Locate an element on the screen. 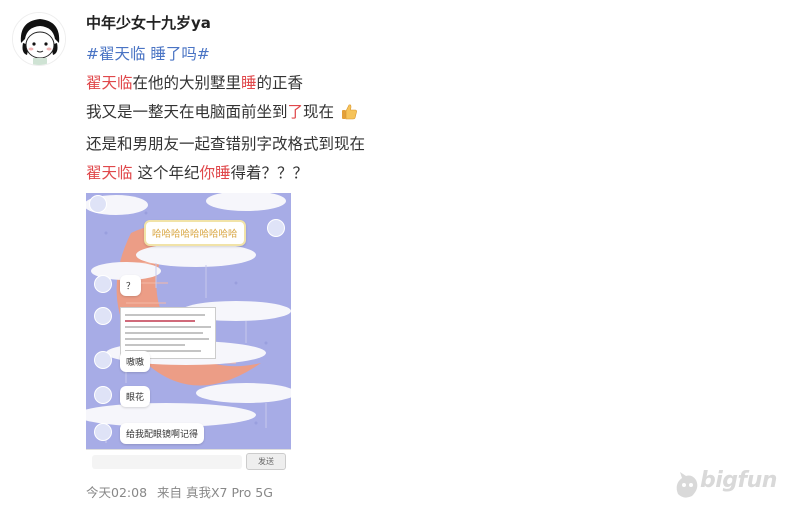 This screenshot has width=800, height=513. avatar-image is located at coordinates (39, 39).